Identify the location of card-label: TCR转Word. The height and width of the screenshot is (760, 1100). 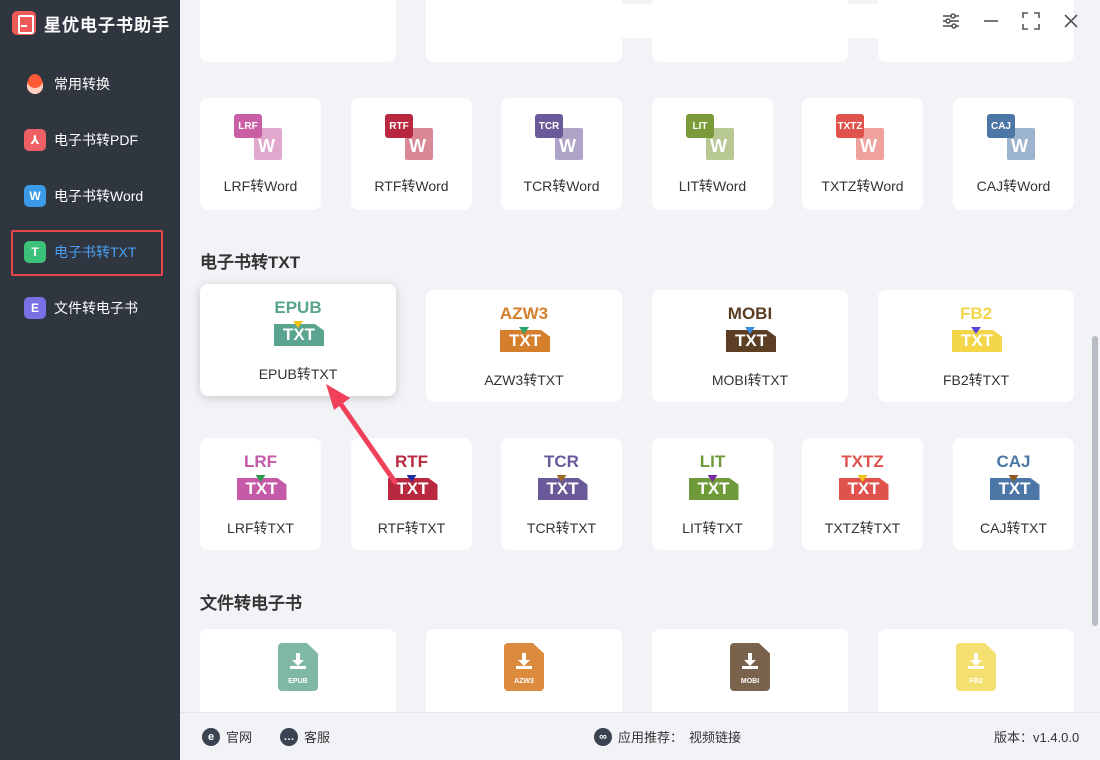
(561, 186).